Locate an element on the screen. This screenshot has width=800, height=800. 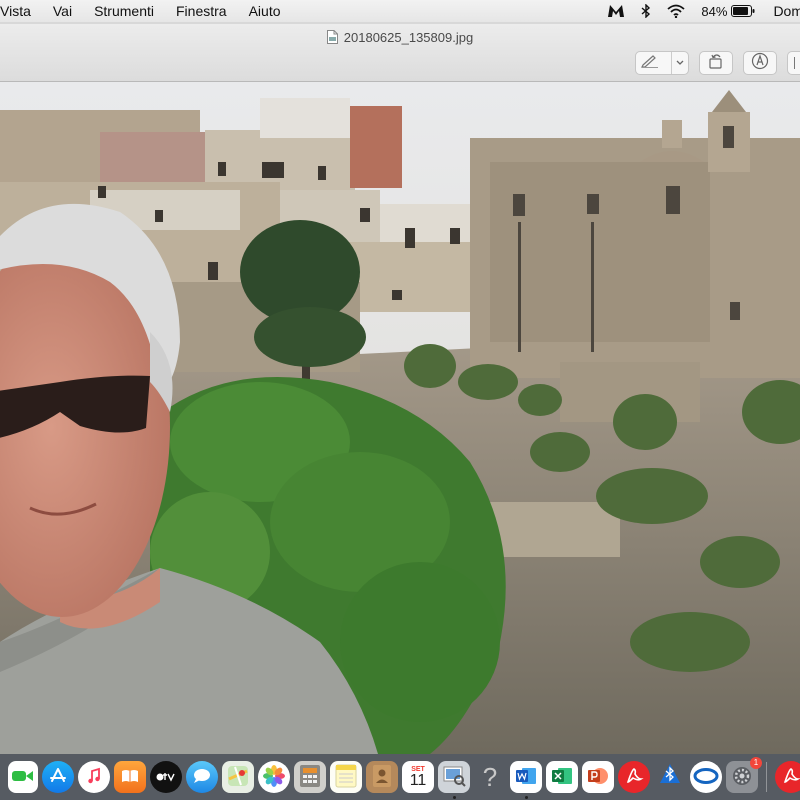
dock-word is located at coordinates (526, 780).